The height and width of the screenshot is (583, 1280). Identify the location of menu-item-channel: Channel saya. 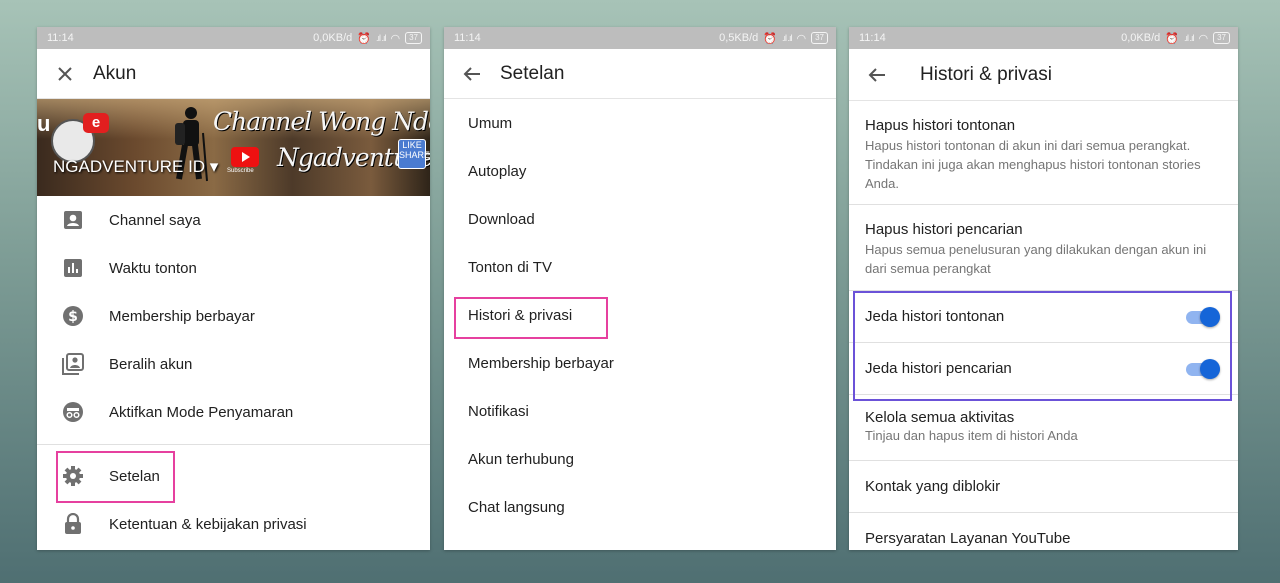
(233, 220).